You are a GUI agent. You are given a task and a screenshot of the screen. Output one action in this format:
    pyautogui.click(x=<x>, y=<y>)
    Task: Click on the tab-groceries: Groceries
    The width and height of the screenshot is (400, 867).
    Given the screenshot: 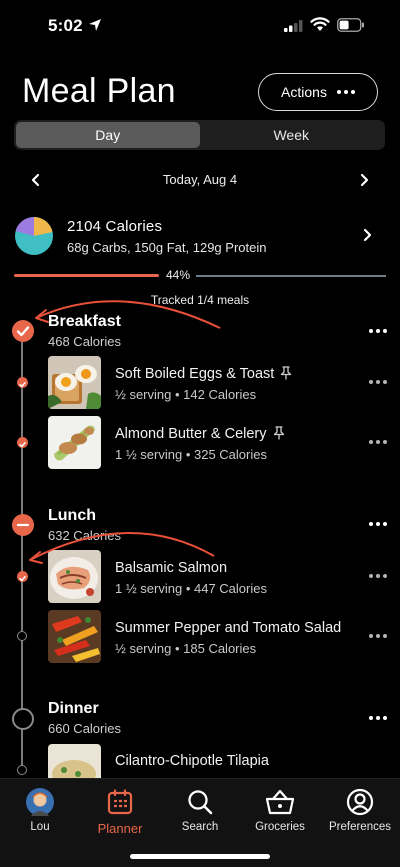 What is the action you would take?
    pyautogui.click(x=280, y=810)
    